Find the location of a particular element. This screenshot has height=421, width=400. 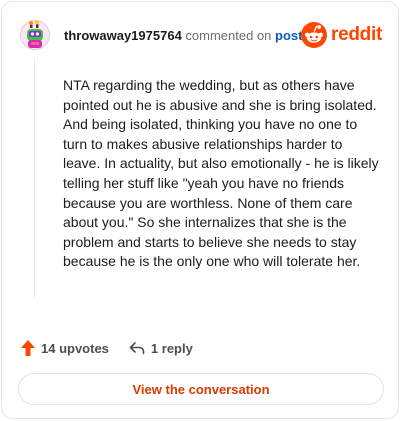

upvote-button: 14 upvotes is located at coordinates (64, 348).